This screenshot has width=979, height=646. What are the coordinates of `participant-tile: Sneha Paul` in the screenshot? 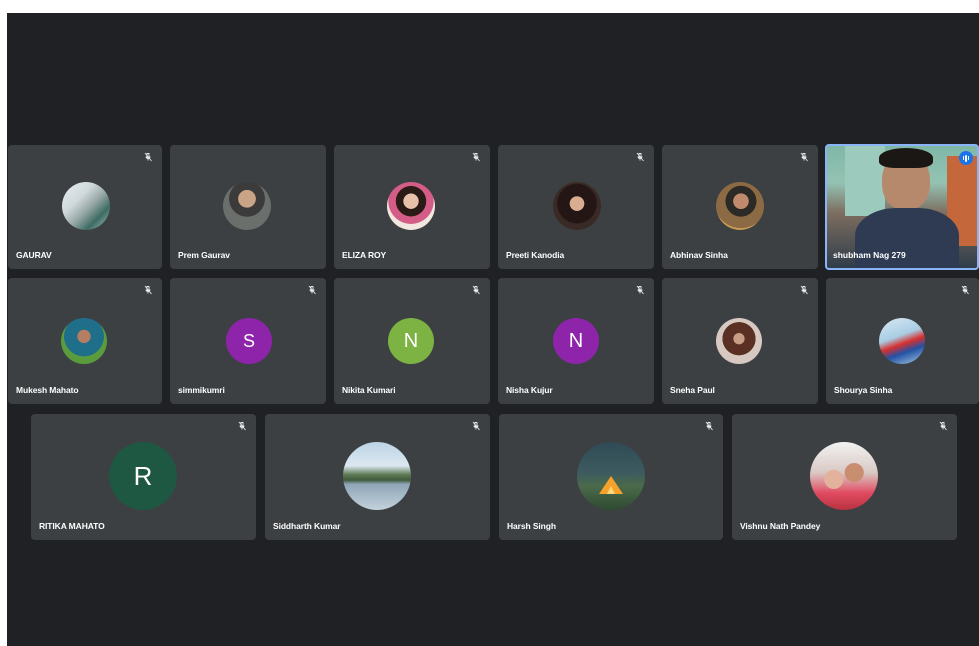 It's located at (740, 341).